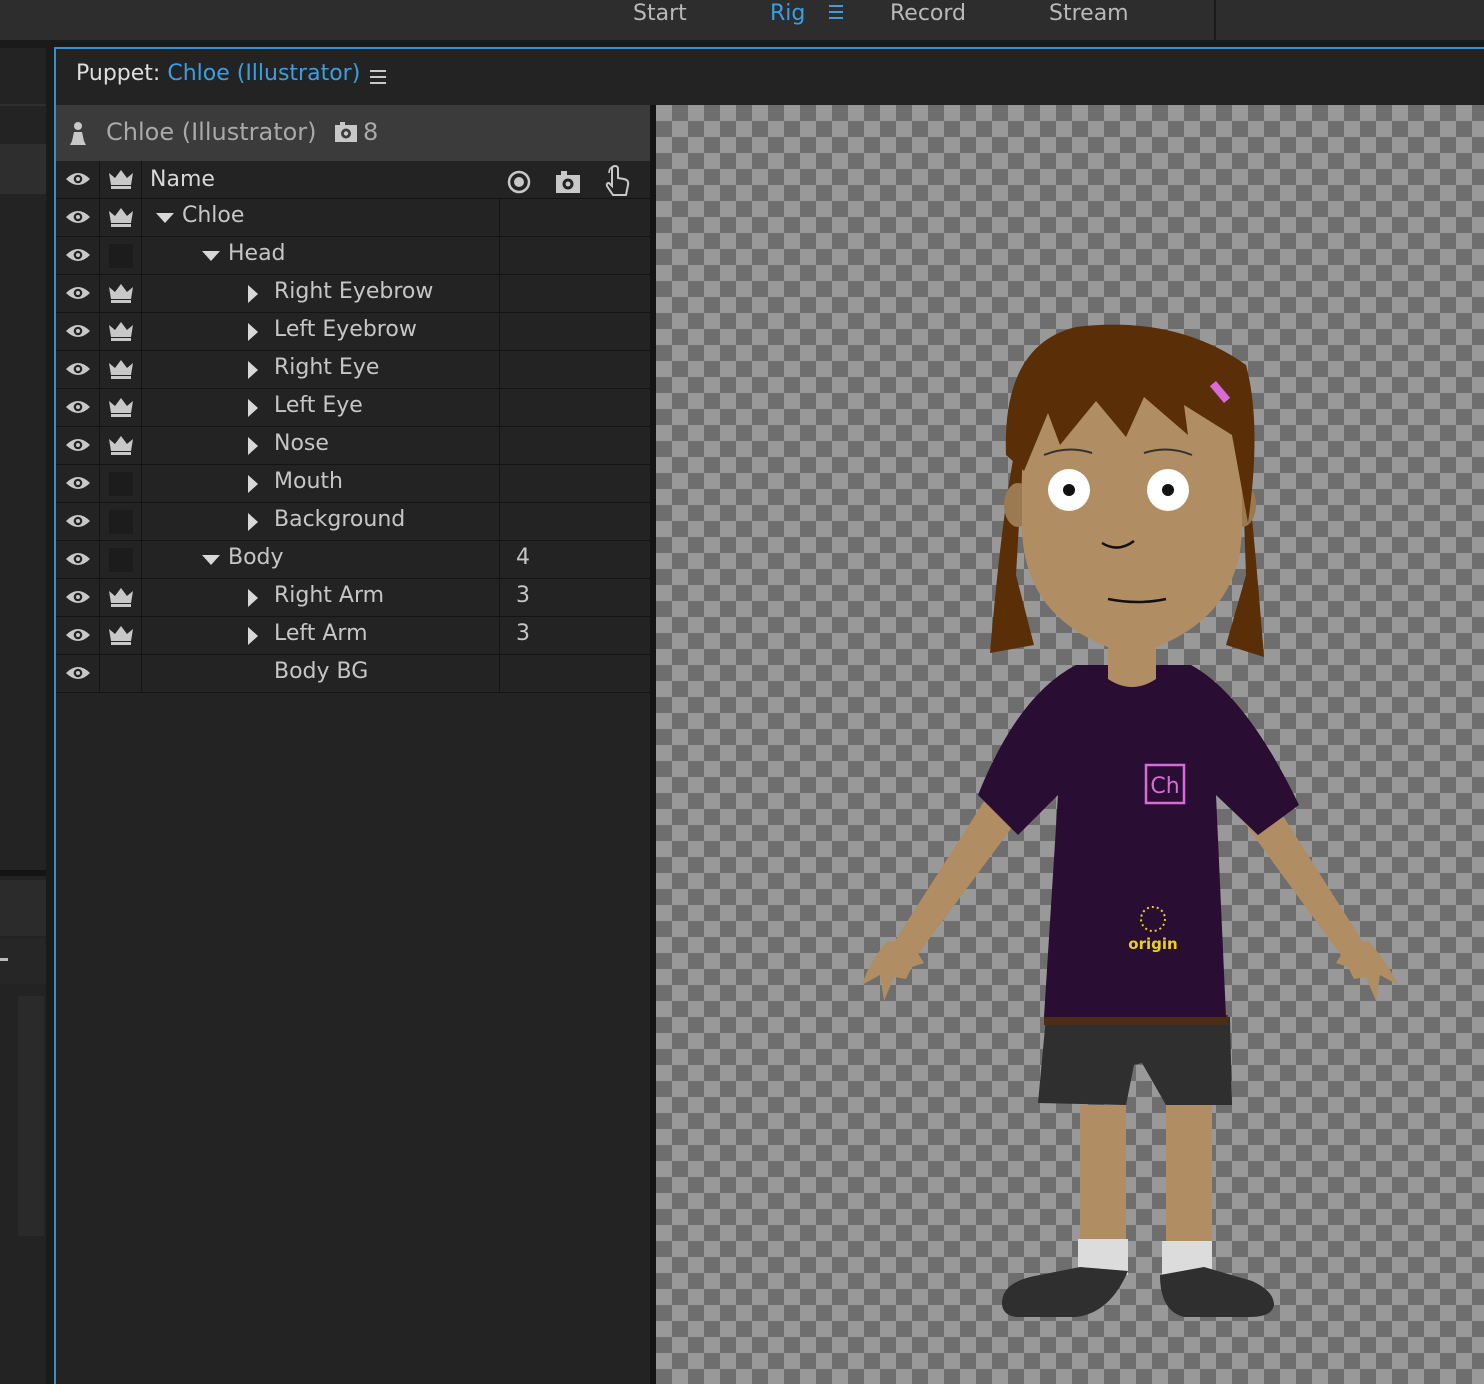  Describe the element at coordinates (31, 1116) in the screenshot. I see `scrollbar` at that location.